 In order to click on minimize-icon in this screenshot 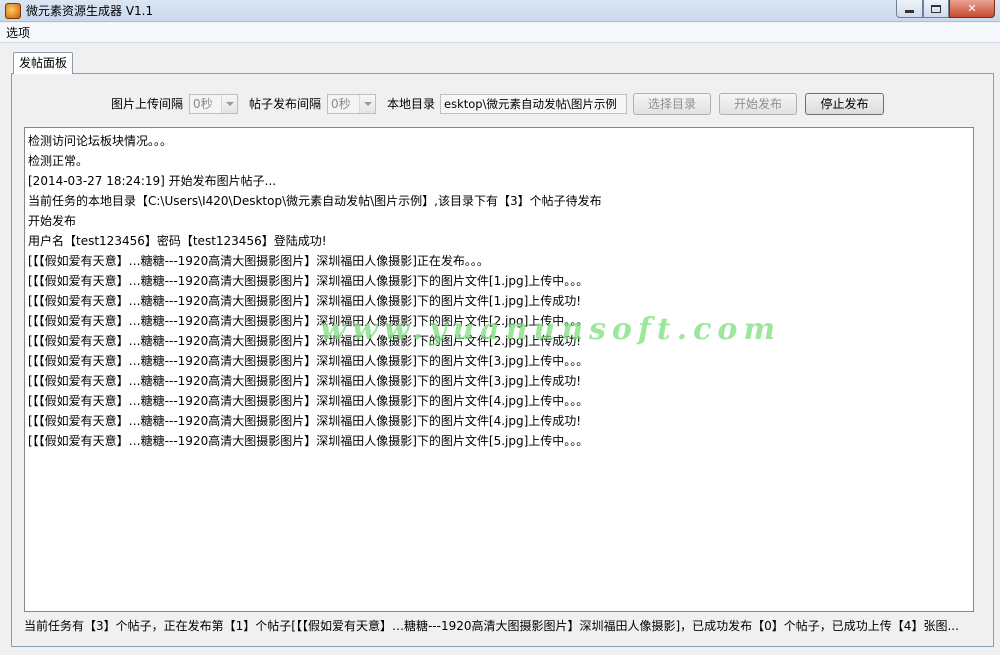, I will do `click(909, 11)`.